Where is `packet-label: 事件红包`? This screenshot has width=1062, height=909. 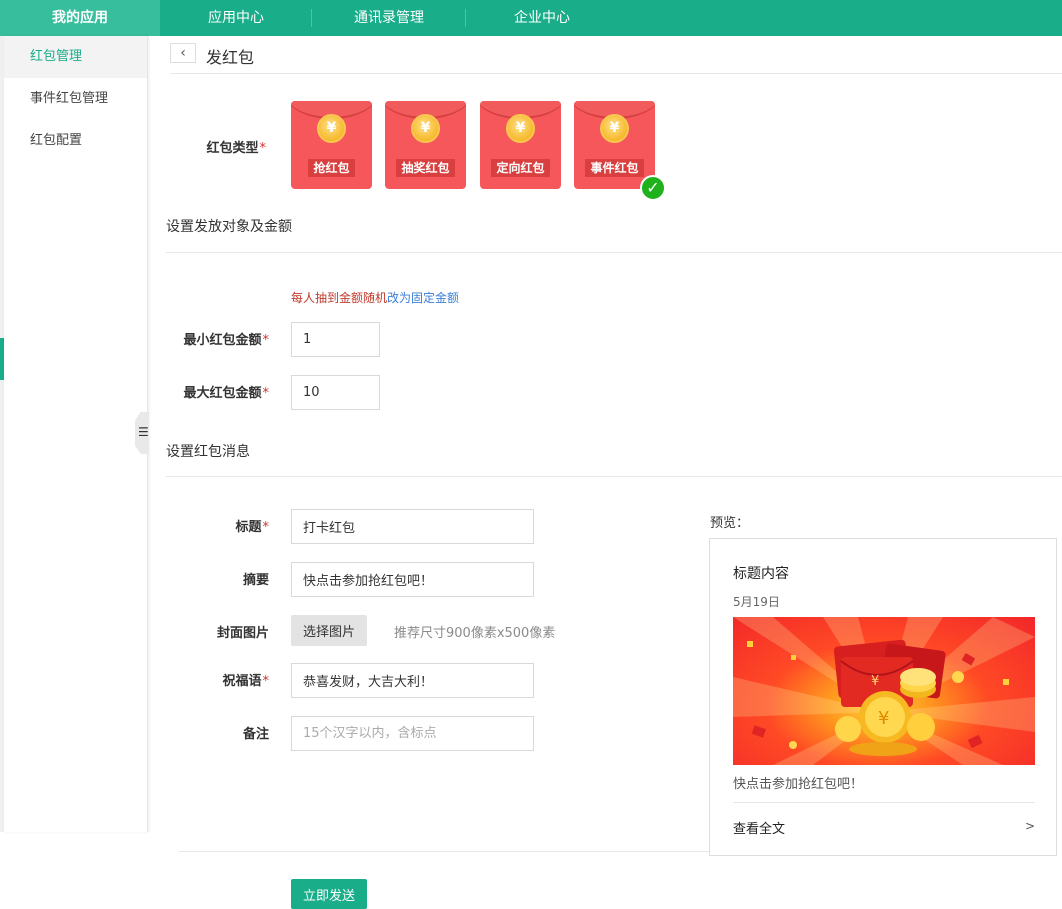 packet-label: 事件红包 is located at coordinates (614, 168).